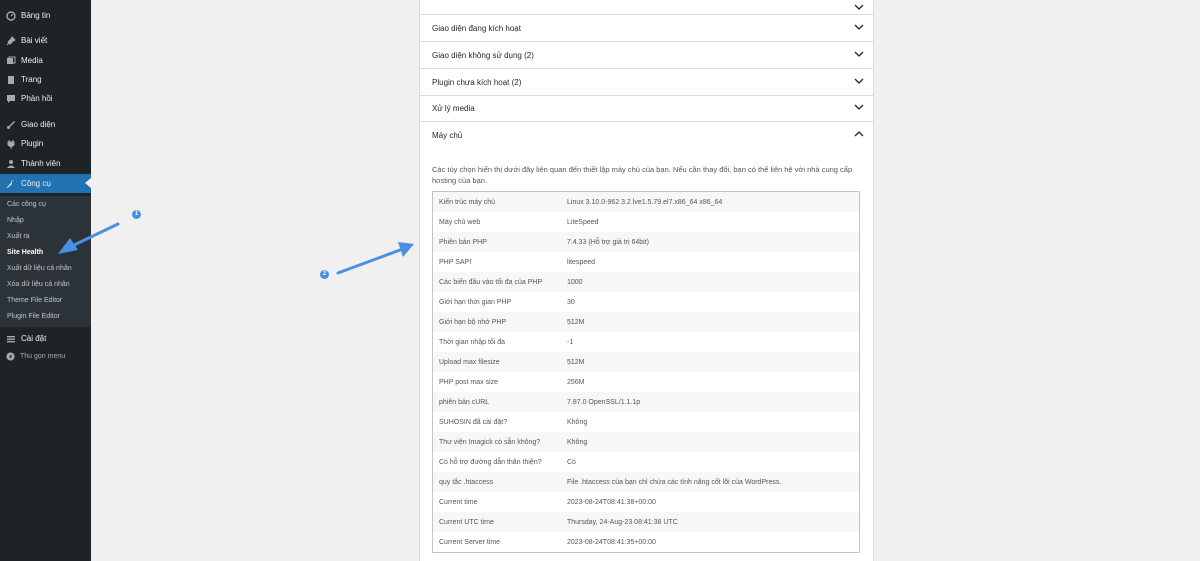 The height and width of the screenshot is (561, 1200). I want to click on annotation-badge-2: 2, so click(324, 274).